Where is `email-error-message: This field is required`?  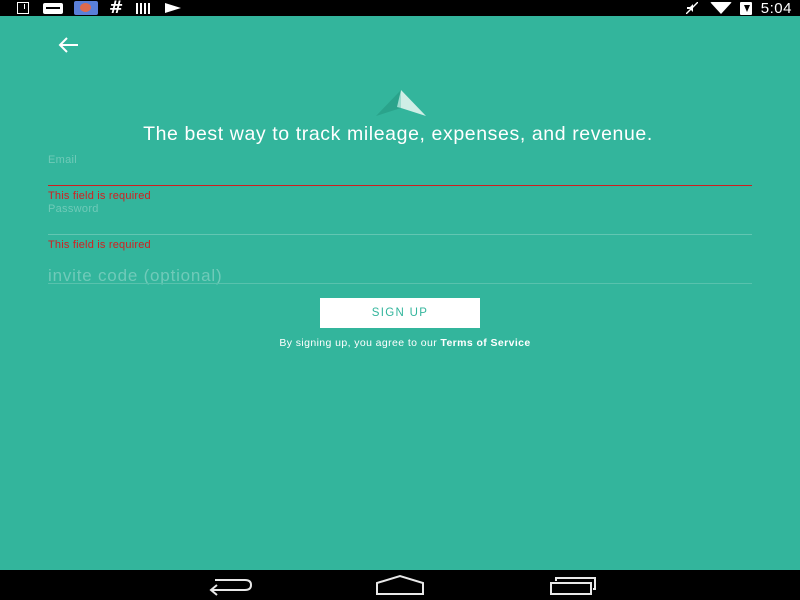
email-error-message: This field is required is located at coordinates (99, 196).